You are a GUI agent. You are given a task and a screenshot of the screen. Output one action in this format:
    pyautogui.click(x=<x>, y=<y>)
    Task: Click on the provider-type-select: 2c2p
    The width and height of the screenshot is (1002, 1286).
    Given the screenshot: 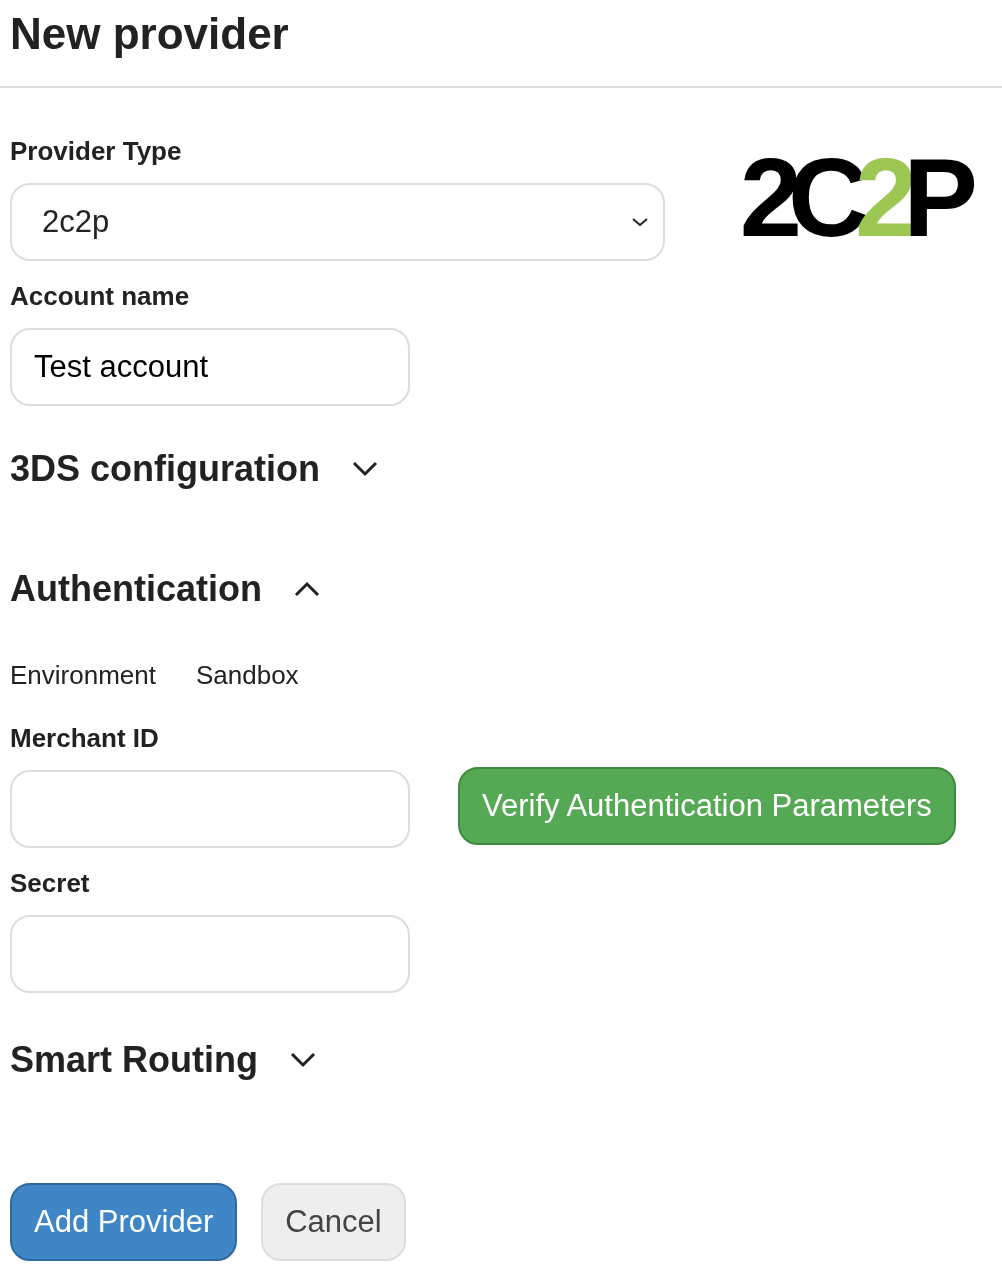 What is the action you would take?
    pyautogui.click(x=337, y=222)
    